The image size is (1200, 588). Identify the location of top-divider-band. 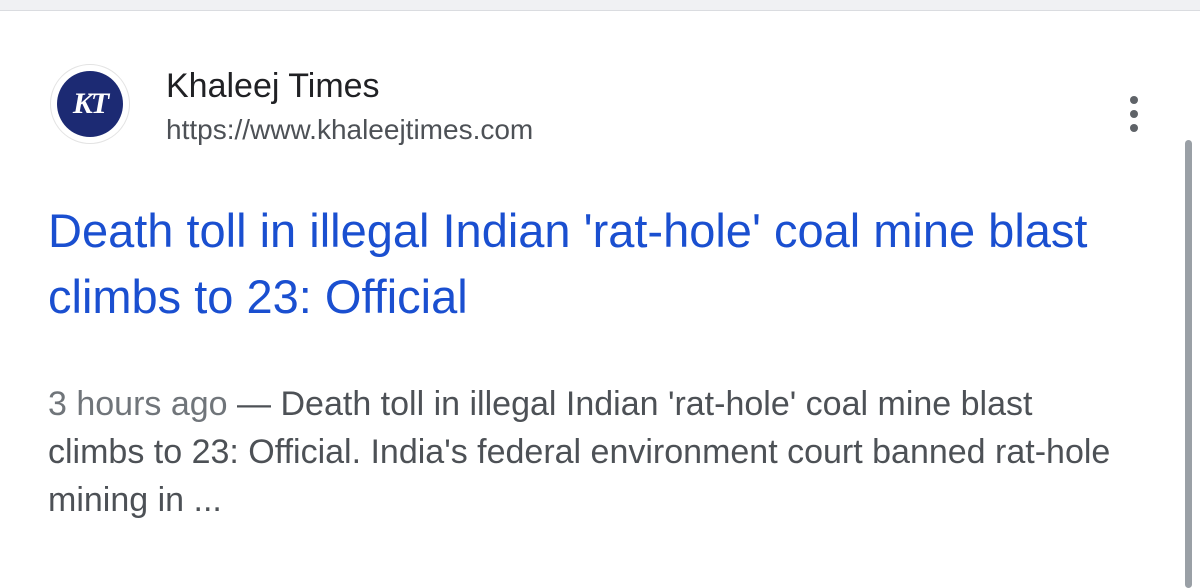
(600, 5).